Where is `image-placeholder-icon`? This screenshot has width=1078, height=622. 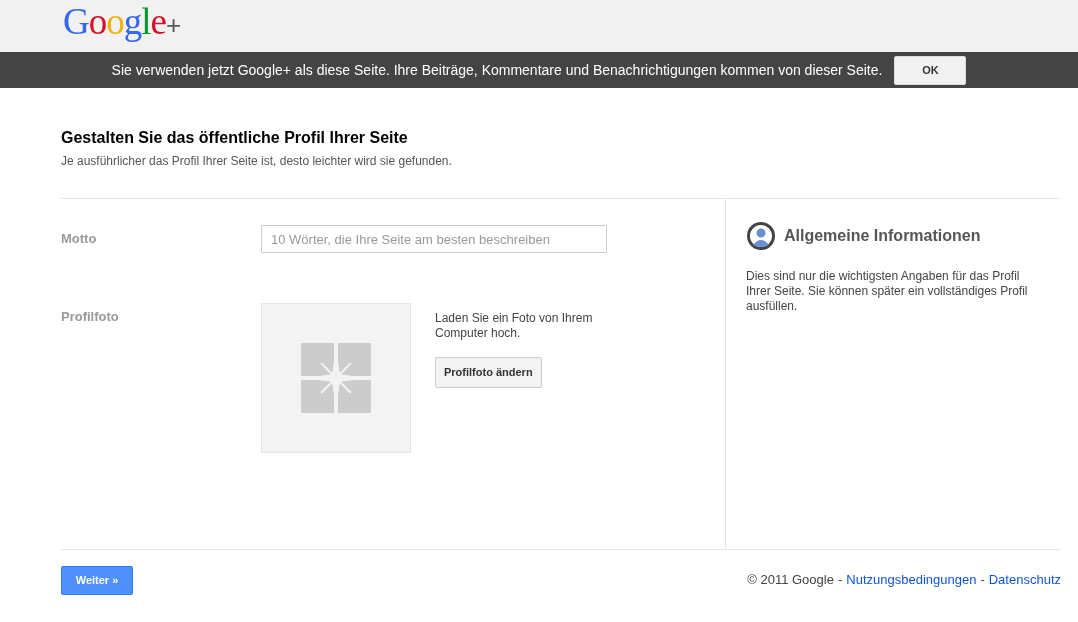
image-placeholder-icon is located at coordinates (336, 378).